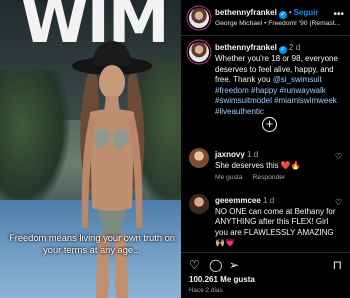 Image resolution: width=350 pixels, height=298 pixels. I want to click on post-actions-bar: ♡ ◯ ➢ ⊓ 100.261 Me gusta Hace 2 días, so click(265, 275).